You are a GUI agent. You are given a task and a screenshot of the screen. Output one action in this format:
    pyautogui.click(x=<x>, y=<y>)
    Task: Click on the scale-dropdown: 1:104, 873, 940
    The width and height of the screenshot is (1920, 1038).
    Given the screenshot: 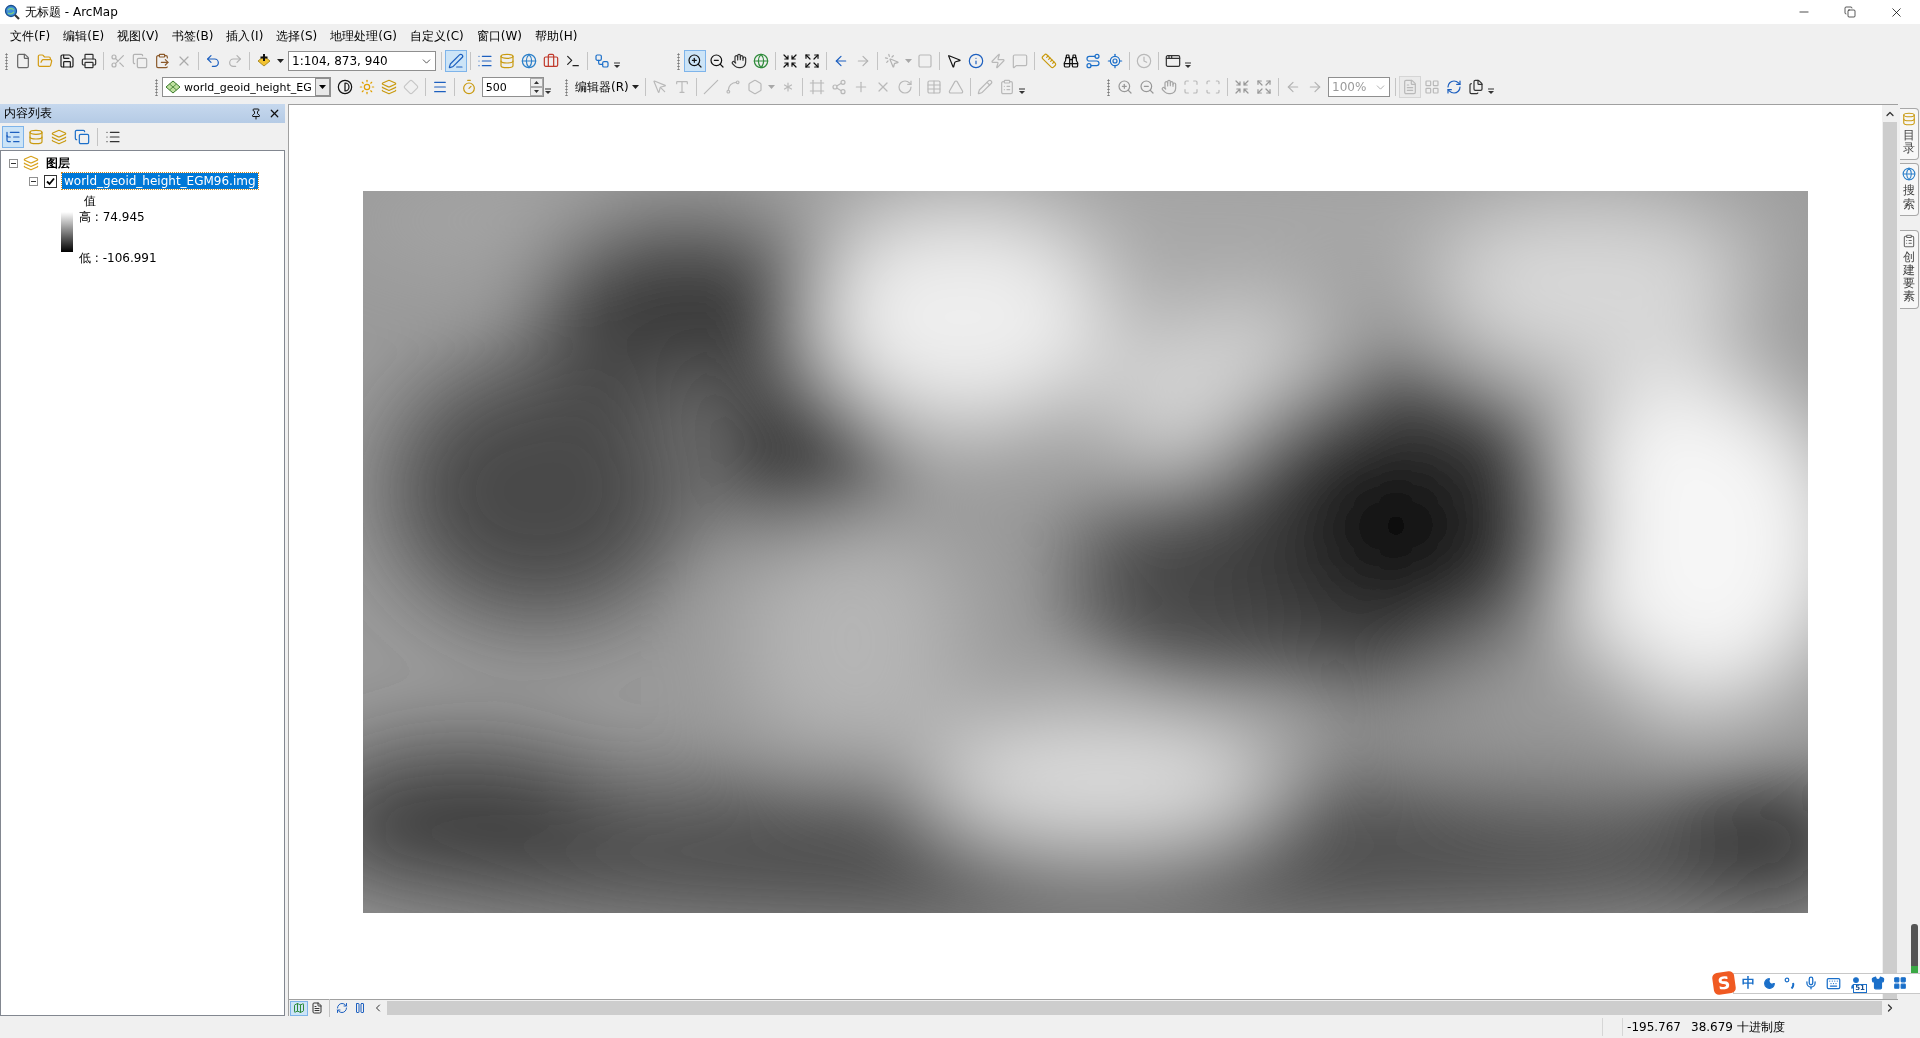 What is the action you would take?
    pyautogui.click(x=362, y=61)
    